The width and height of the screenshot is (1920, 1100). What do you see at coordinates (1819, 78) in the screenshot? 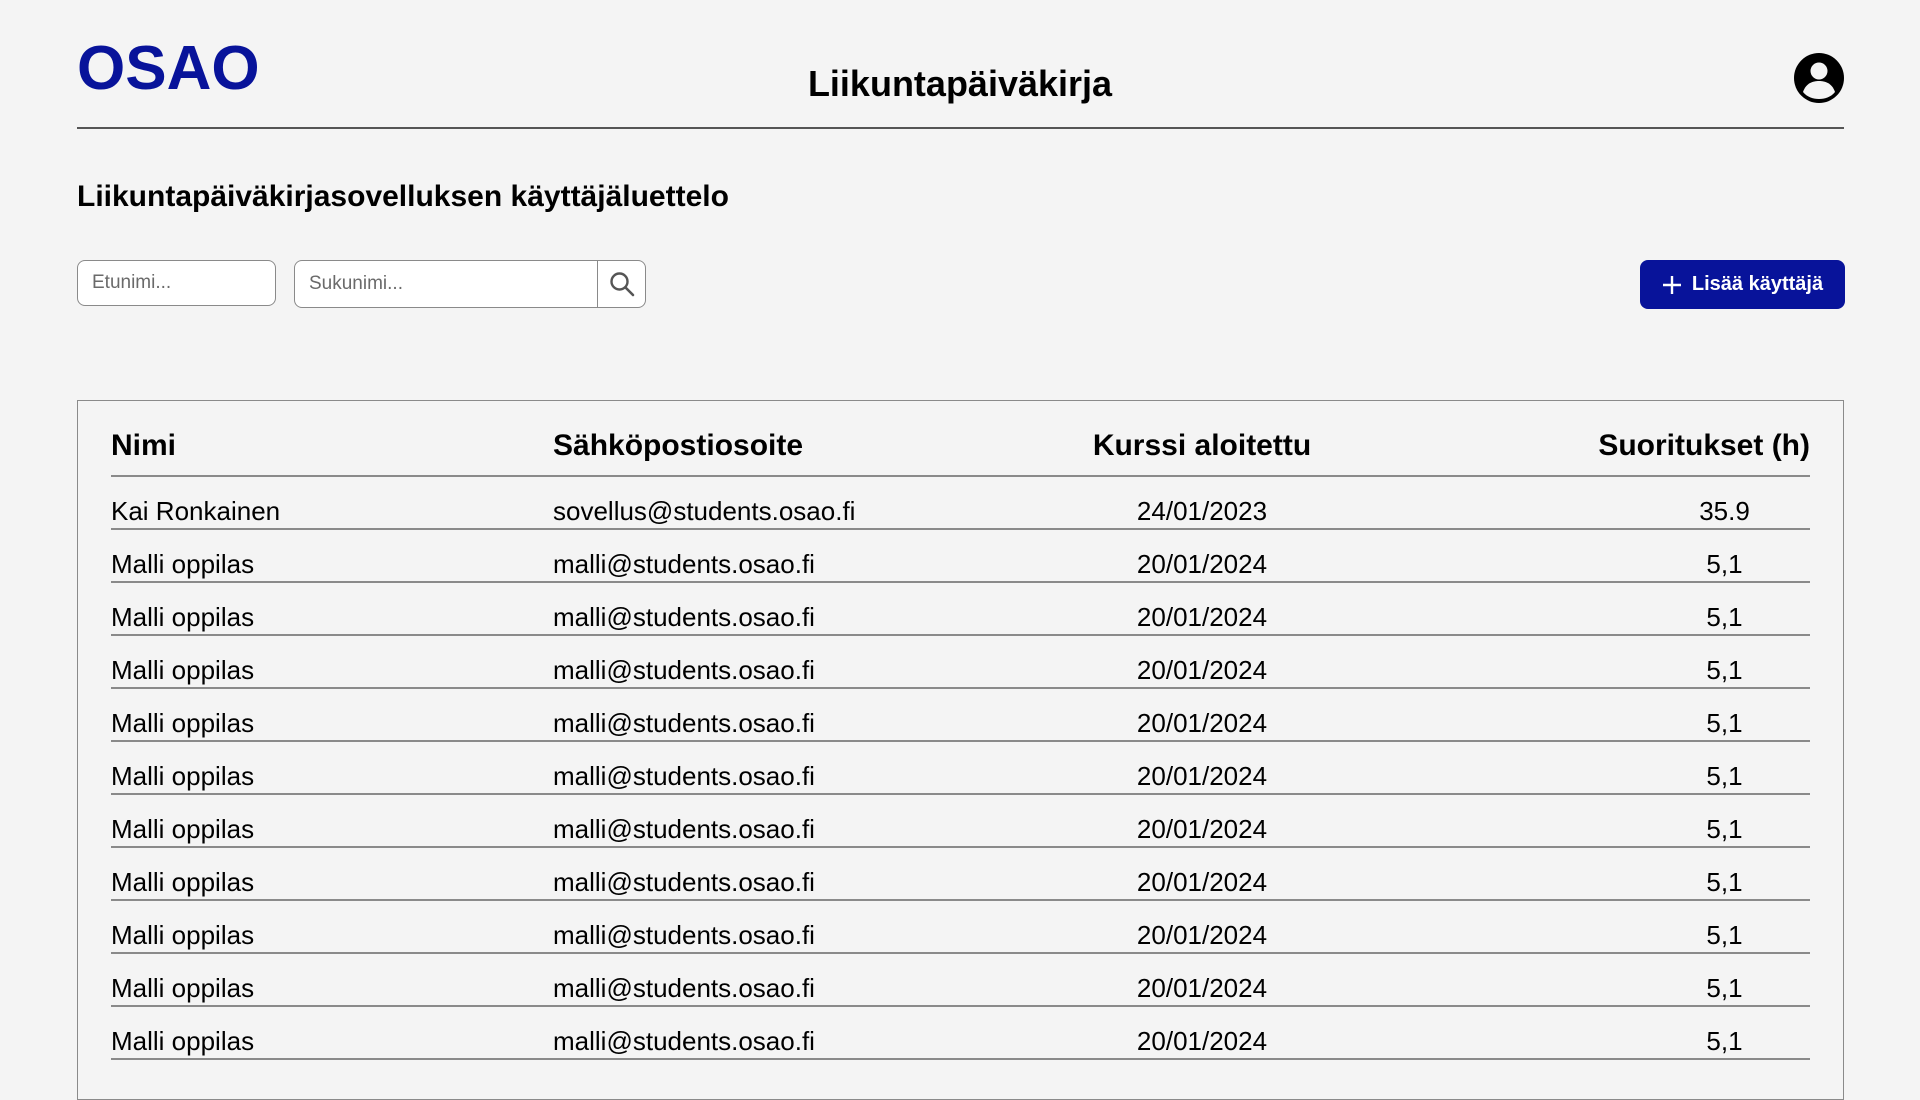
I see `account-circle-icon` at bounding box center [1819, 78].